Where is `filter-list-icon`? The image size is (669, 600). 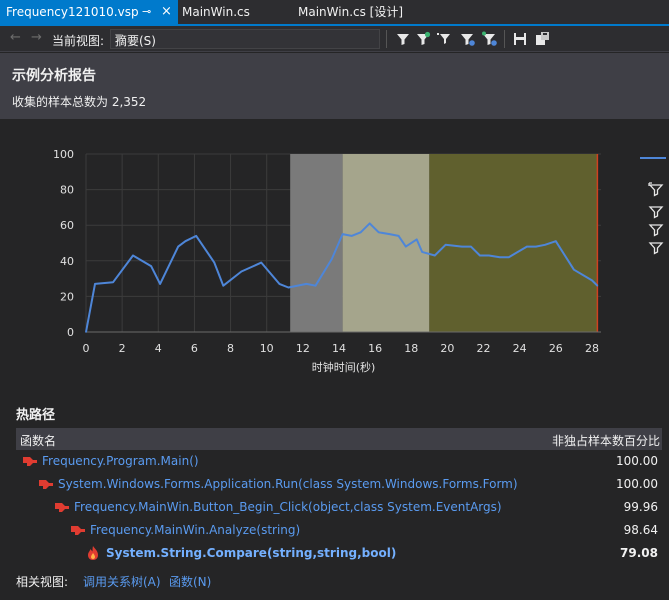 filter-list-icon is located at coordinates (445, 39).